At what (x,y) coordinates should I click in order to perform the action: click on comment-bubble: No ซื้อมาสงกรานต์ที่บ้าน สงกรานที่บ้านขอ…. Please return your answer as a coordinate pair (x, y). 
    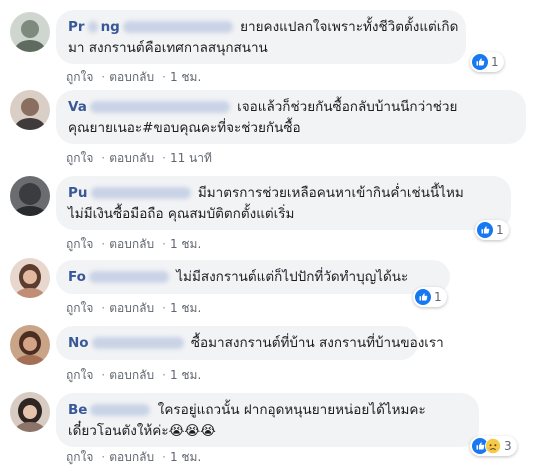
    Looking at the image, I should click on (250, 343).